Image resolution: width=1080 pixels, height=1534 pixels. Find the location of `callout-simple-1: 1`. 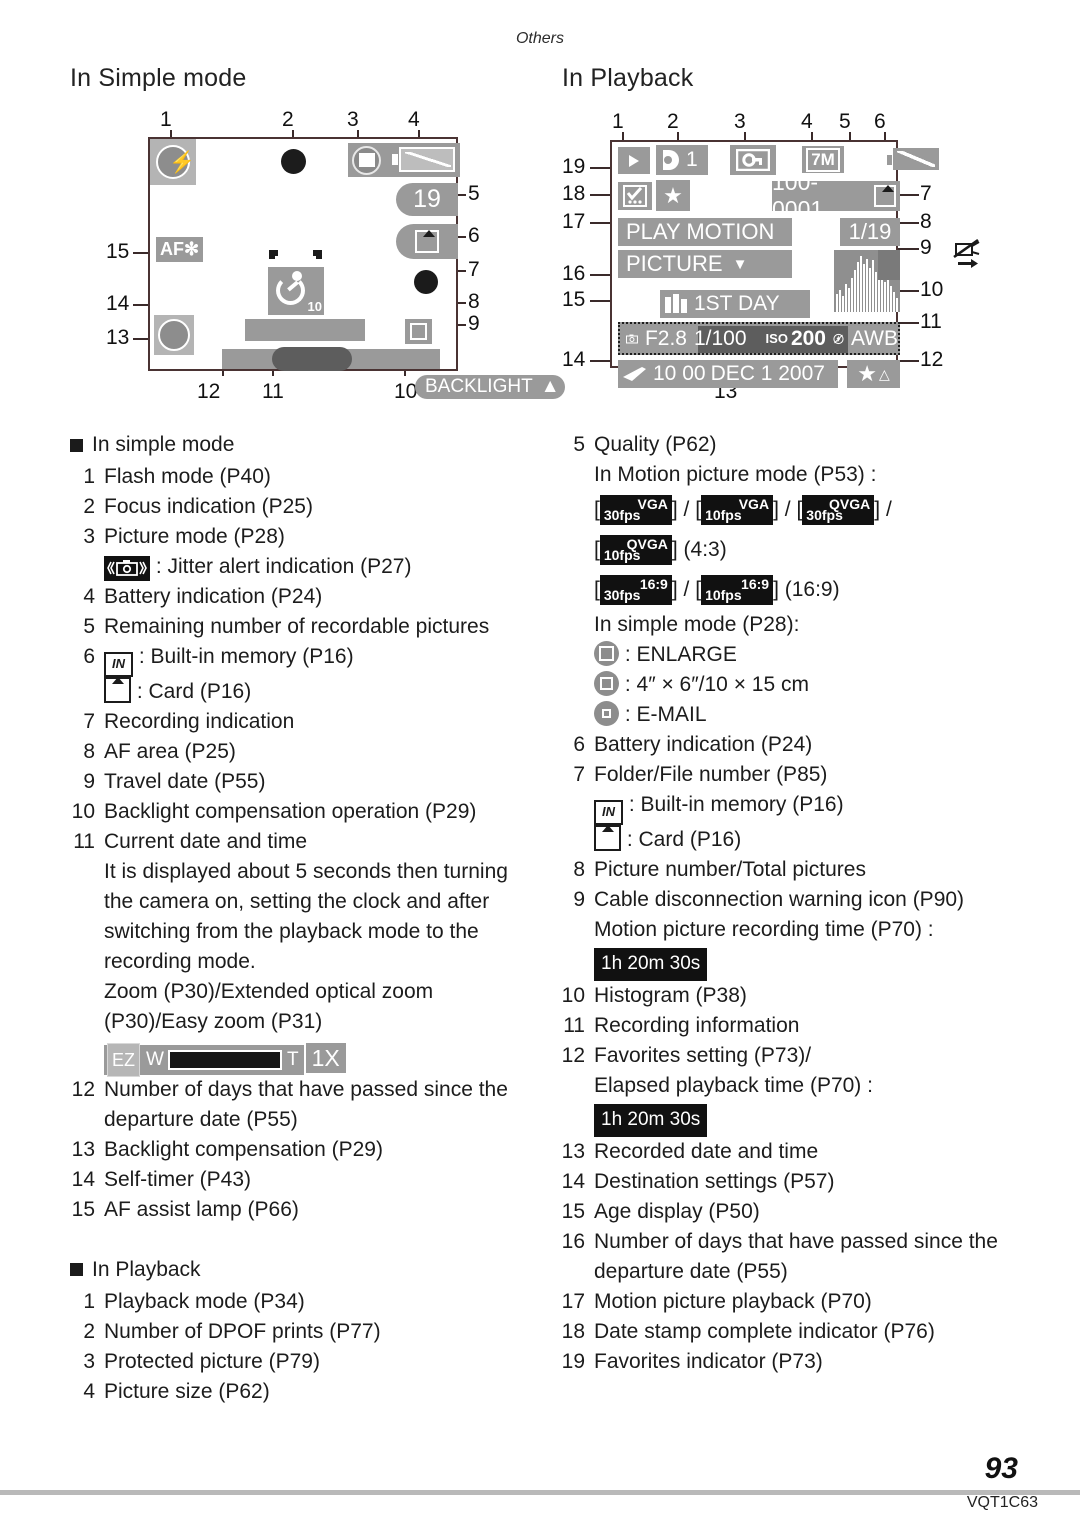

callout-simple-1: 1 is located at coordinates (166, 119).